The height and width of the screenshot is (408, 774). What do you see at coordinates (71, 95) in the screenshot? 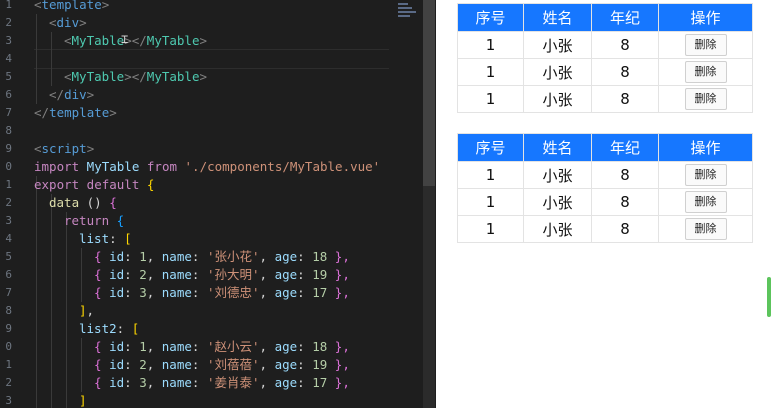
I see `code-line: </div>` at bounding box center [71, 95].